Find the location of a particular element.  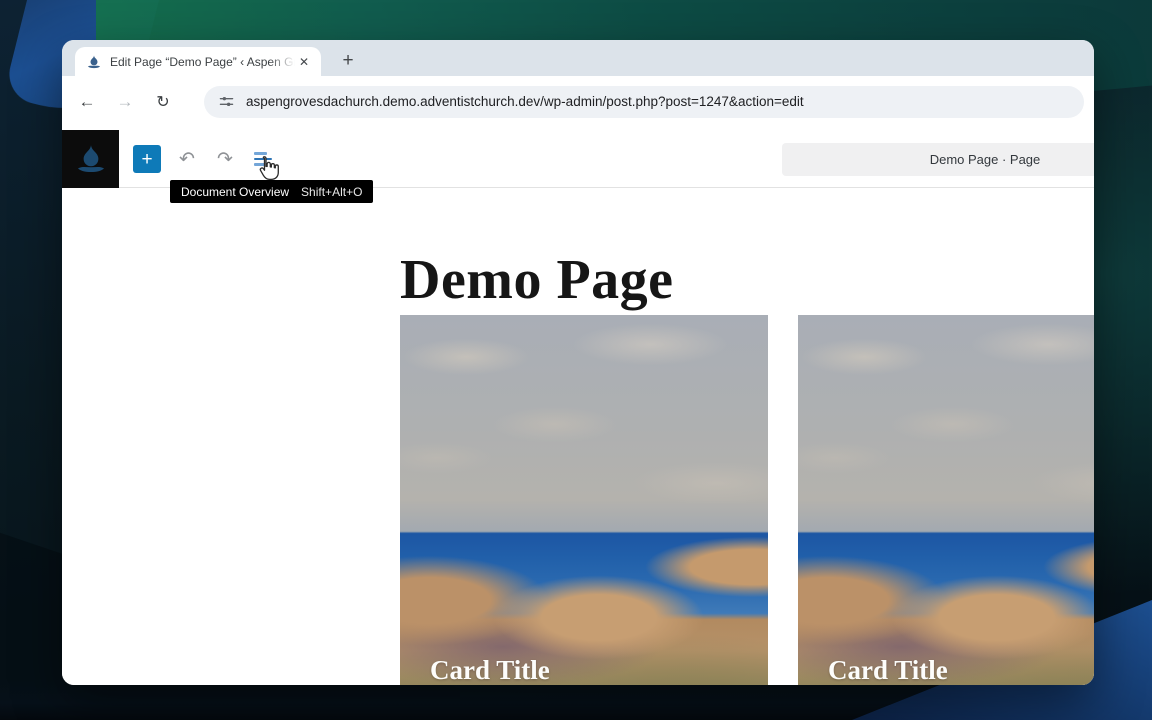

back-button: ← is located at coordinates (87, 102).